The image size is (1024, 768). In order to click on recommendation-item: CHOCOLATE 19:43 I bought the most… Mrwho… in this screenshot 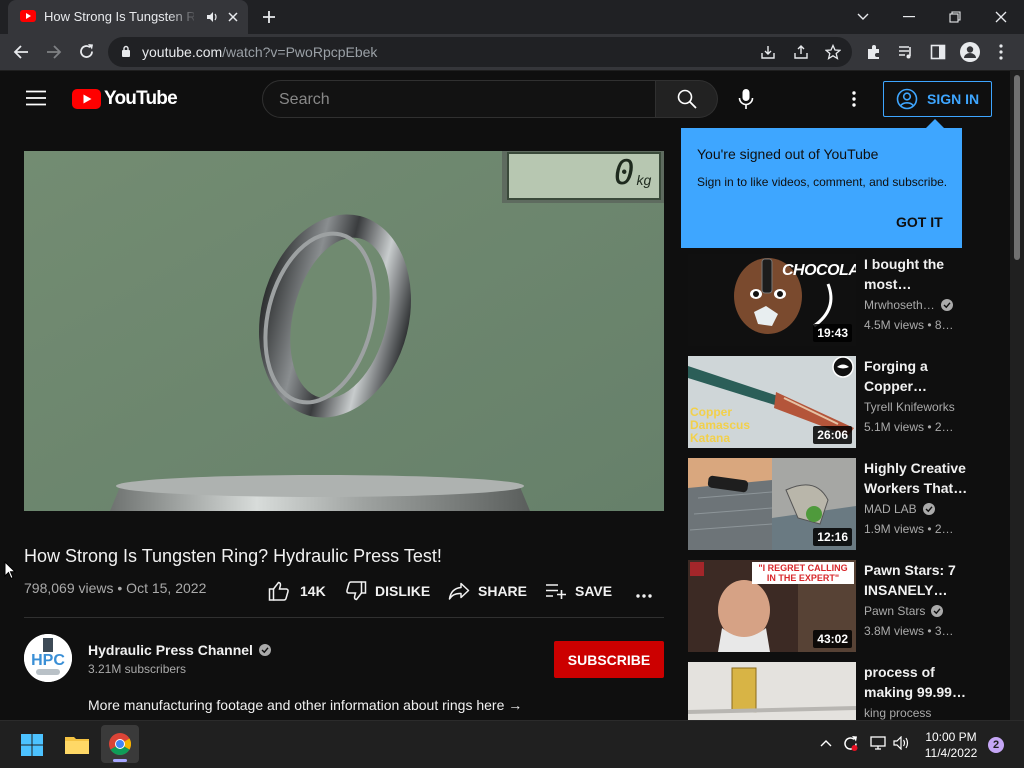, I will do `click(838, 300)`.